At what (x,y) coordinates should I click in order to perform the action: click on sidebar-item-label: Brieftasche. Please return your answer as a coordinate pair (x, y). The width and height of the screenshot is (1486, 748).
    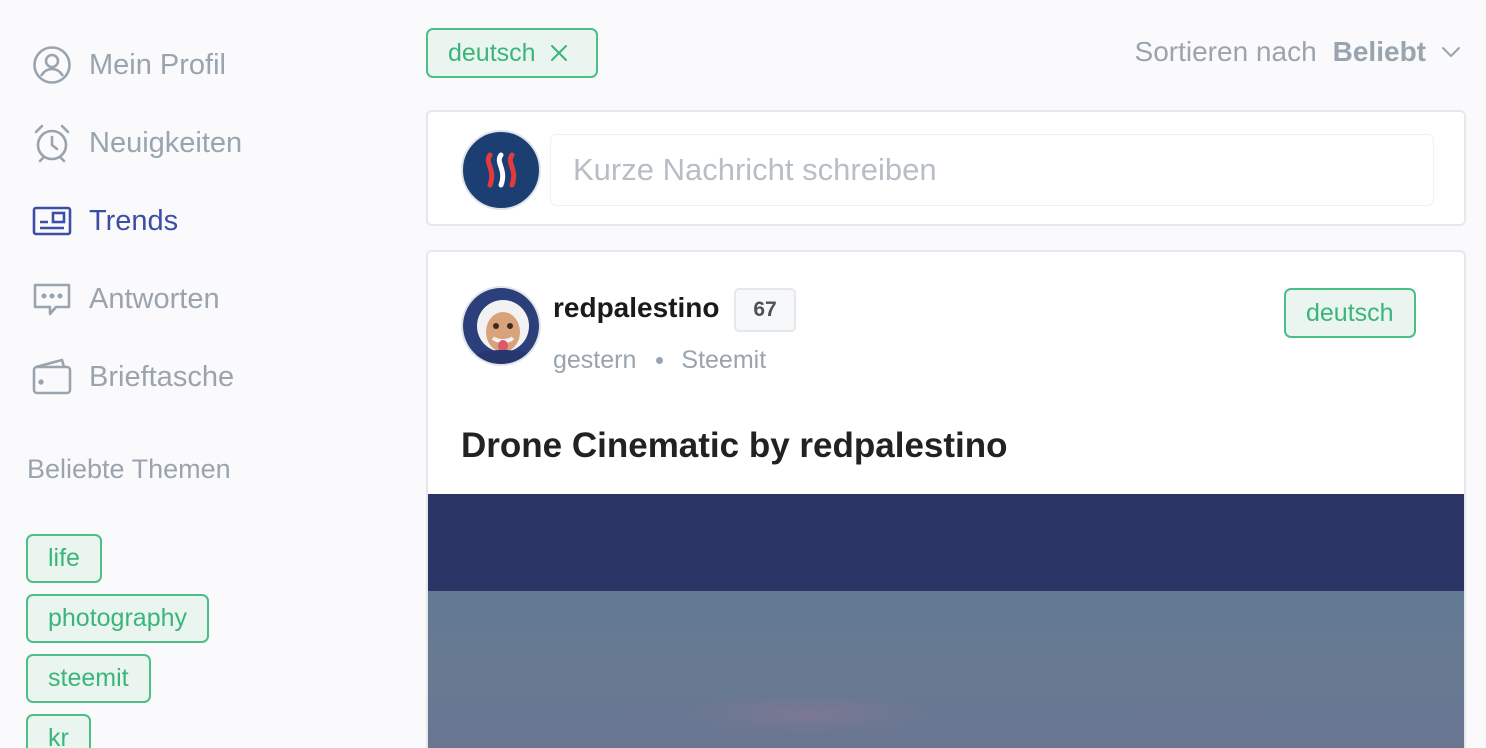
    Looking at the image, I should click on (162, 376).